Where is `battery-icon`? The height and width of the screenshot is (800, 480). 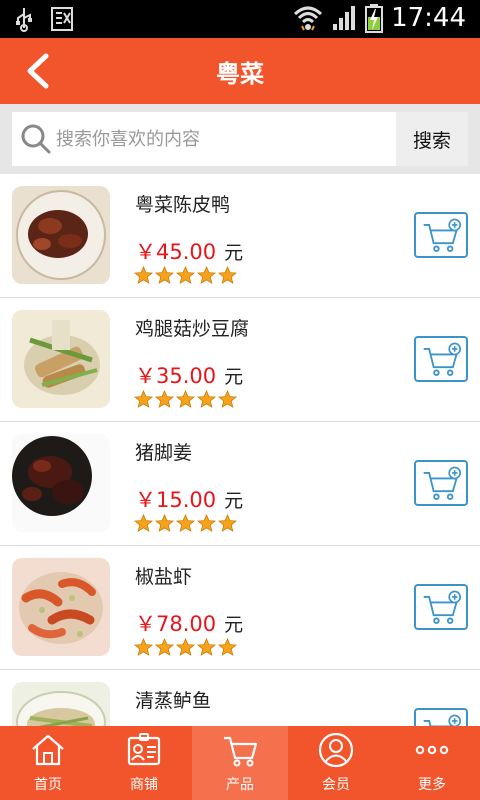
battery-icon is located at coordinates (374, 18).